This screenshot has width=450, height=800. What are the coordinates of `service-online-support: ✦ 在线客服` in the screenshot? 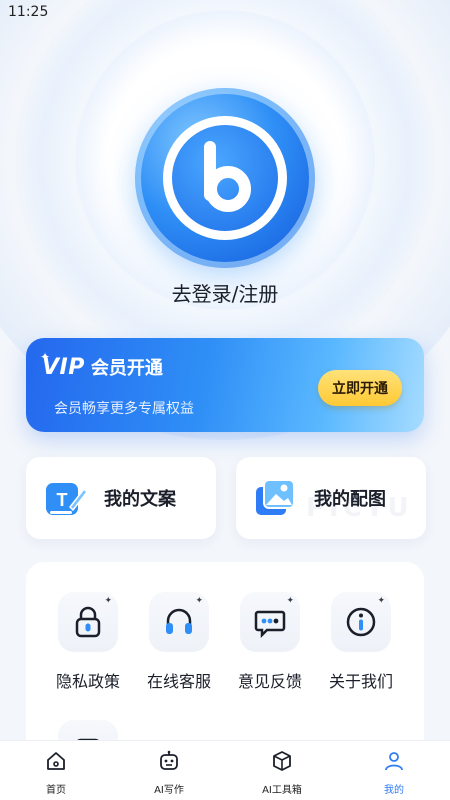 It's located at (179, 642).